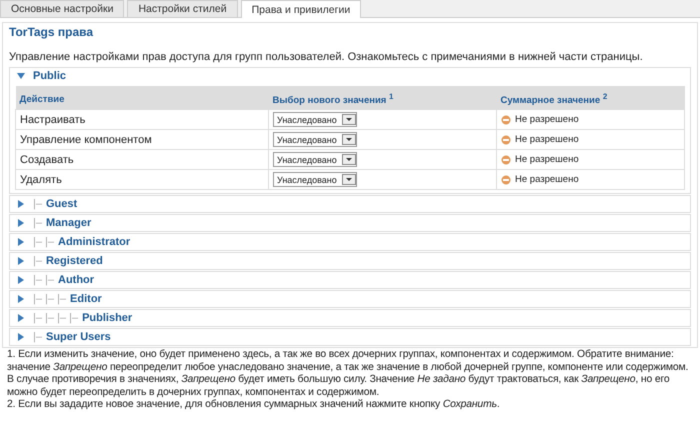  Describe the element at coordinates (41, 180) in the screenshot. I see `action-cell: Удалять` at that location.